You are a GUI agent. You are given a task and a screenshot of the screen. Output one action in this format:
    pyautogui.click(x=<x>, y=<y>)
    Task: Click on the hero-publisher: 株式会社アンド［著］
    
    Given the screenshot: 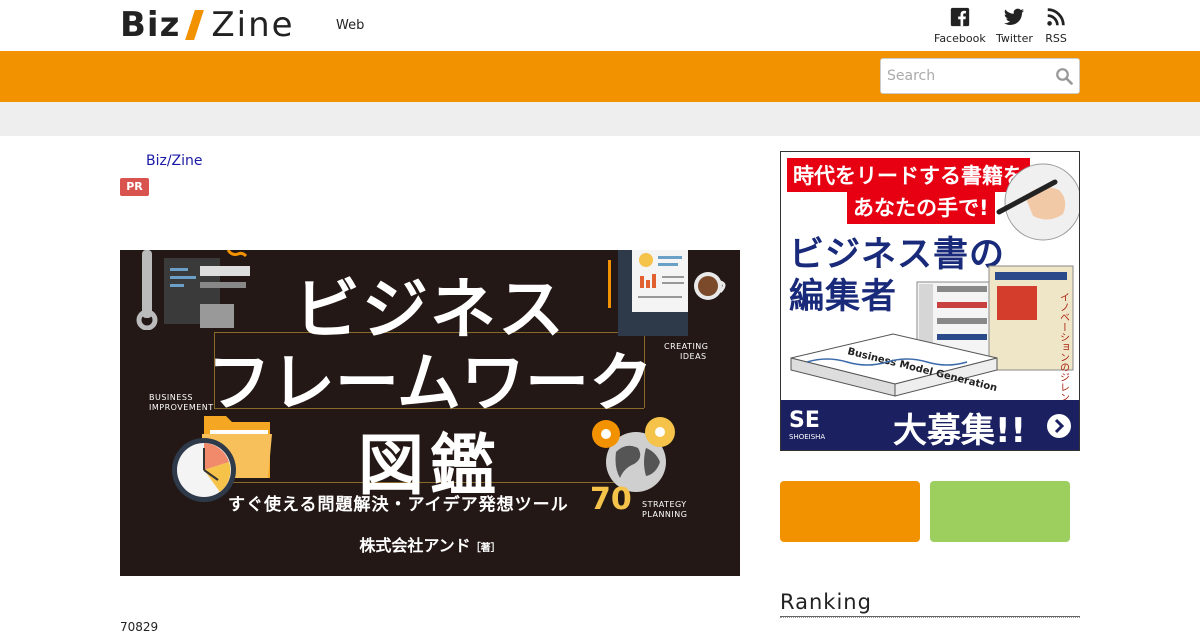 What is the action you would take?
    pyautogui.click(x=430, y=544)
    